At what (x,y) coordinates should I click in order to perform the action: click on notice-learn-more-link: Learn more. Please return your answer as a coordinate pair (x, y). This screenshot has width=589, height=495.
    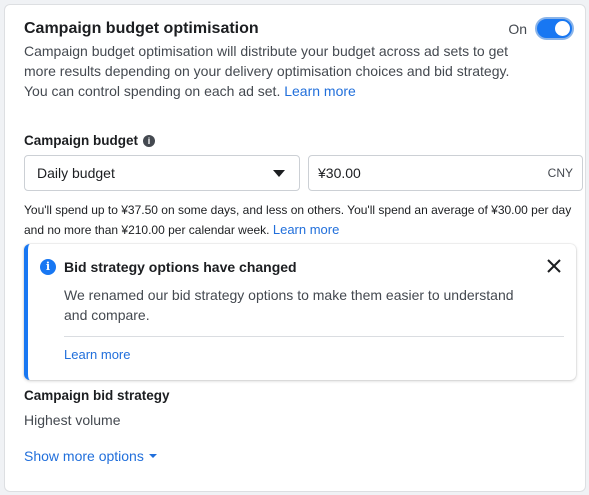
    Looking at the image, I should click on (97, 354).